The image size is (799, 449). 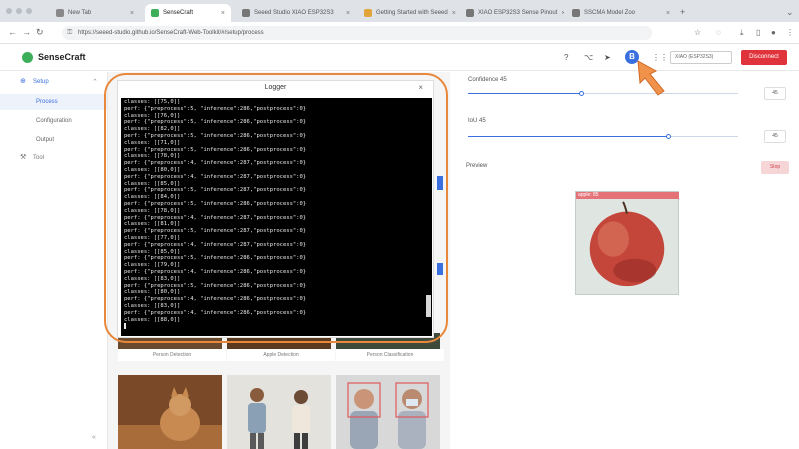 What do you see at coordinates (152, 142) in the screenshot?
I see `log-line: classes: [[71,0]]` at bounding box center [152, 142].